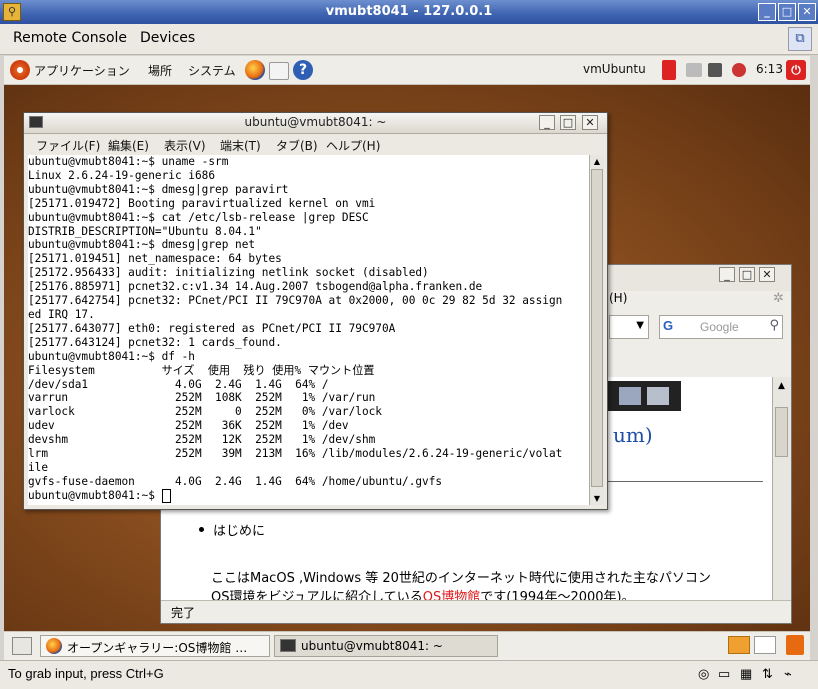 Image resolution: width=818 pixels, height=689 pixels. I want to click on usb-icon: ⌁, so click(788, 674).